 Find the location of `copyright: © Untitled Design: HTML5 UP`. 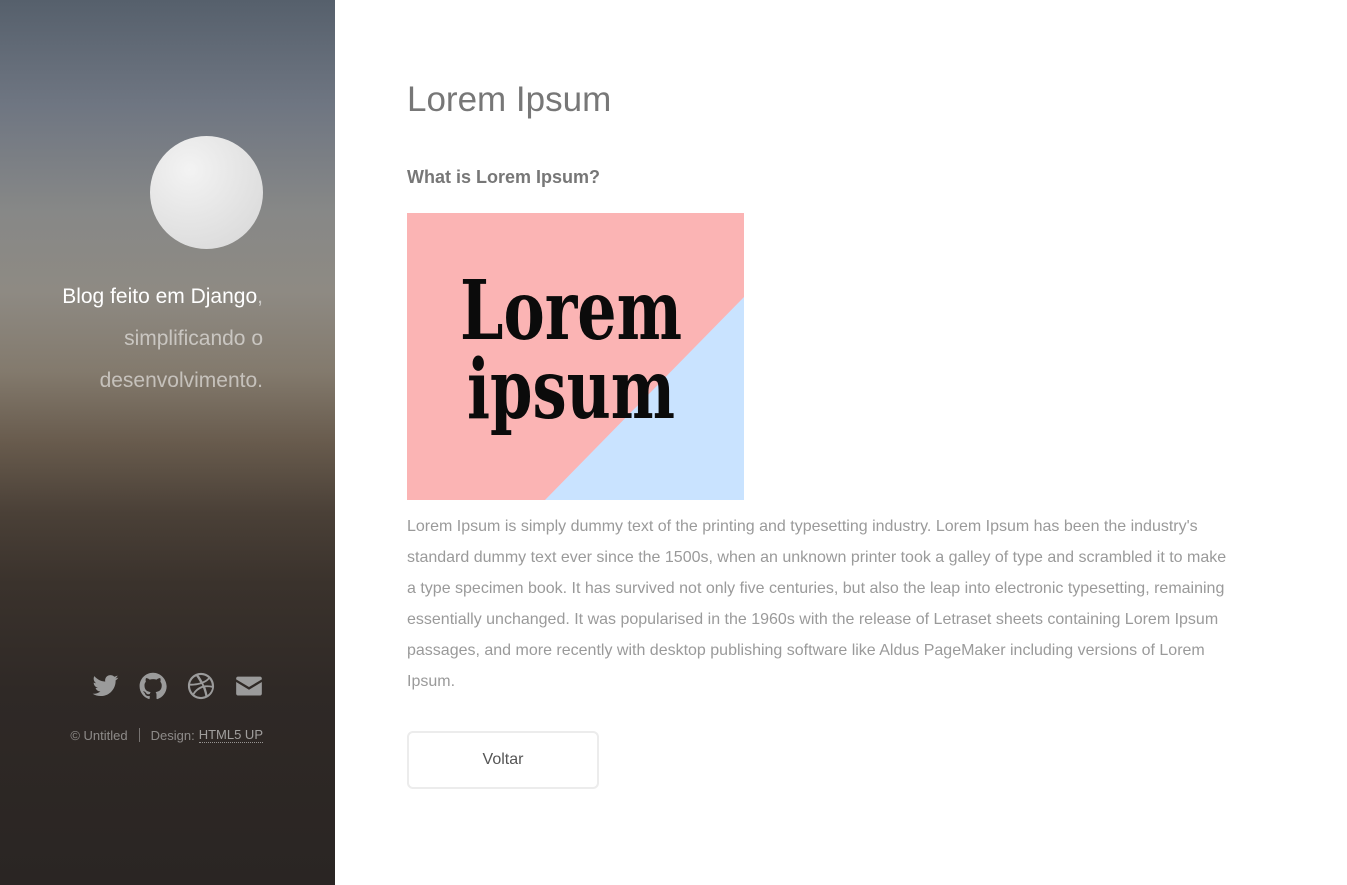

copyright: © Untitled Design: HTML5 UP is located at coordinates (166, 735).